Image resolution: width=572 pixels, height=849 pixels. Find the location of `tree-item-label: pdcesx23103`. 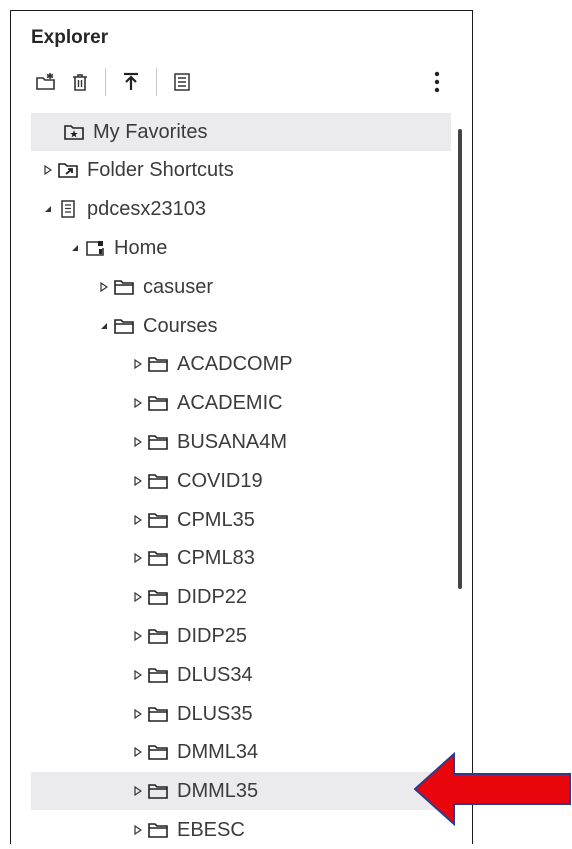

tree-item-label: pdcesx23103 is located at coordinates (146, 208).